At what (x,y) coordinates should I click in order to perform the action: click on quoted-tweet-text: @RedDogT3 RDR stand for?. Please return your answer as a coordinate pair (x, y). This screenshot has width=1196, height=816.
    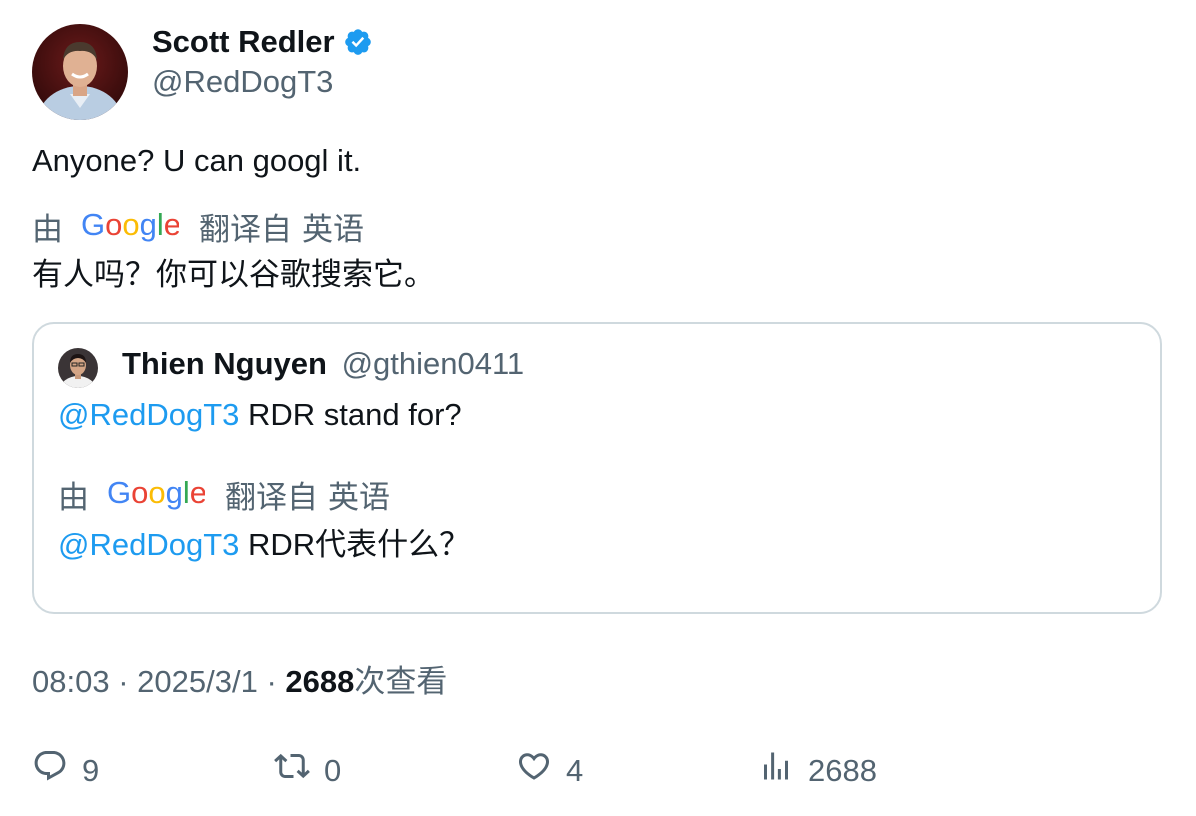
    Looking at the image, I should click on (260, 415).